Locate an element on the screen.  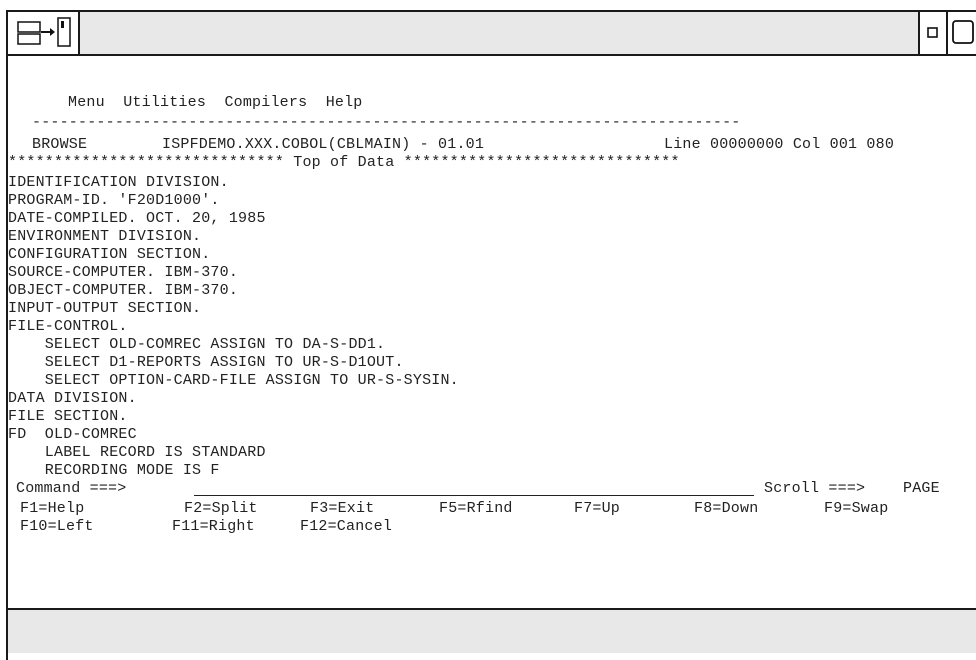
source-line: PROGRAM-ID. 'F20D1000'. is located at coordinates (114, 200).